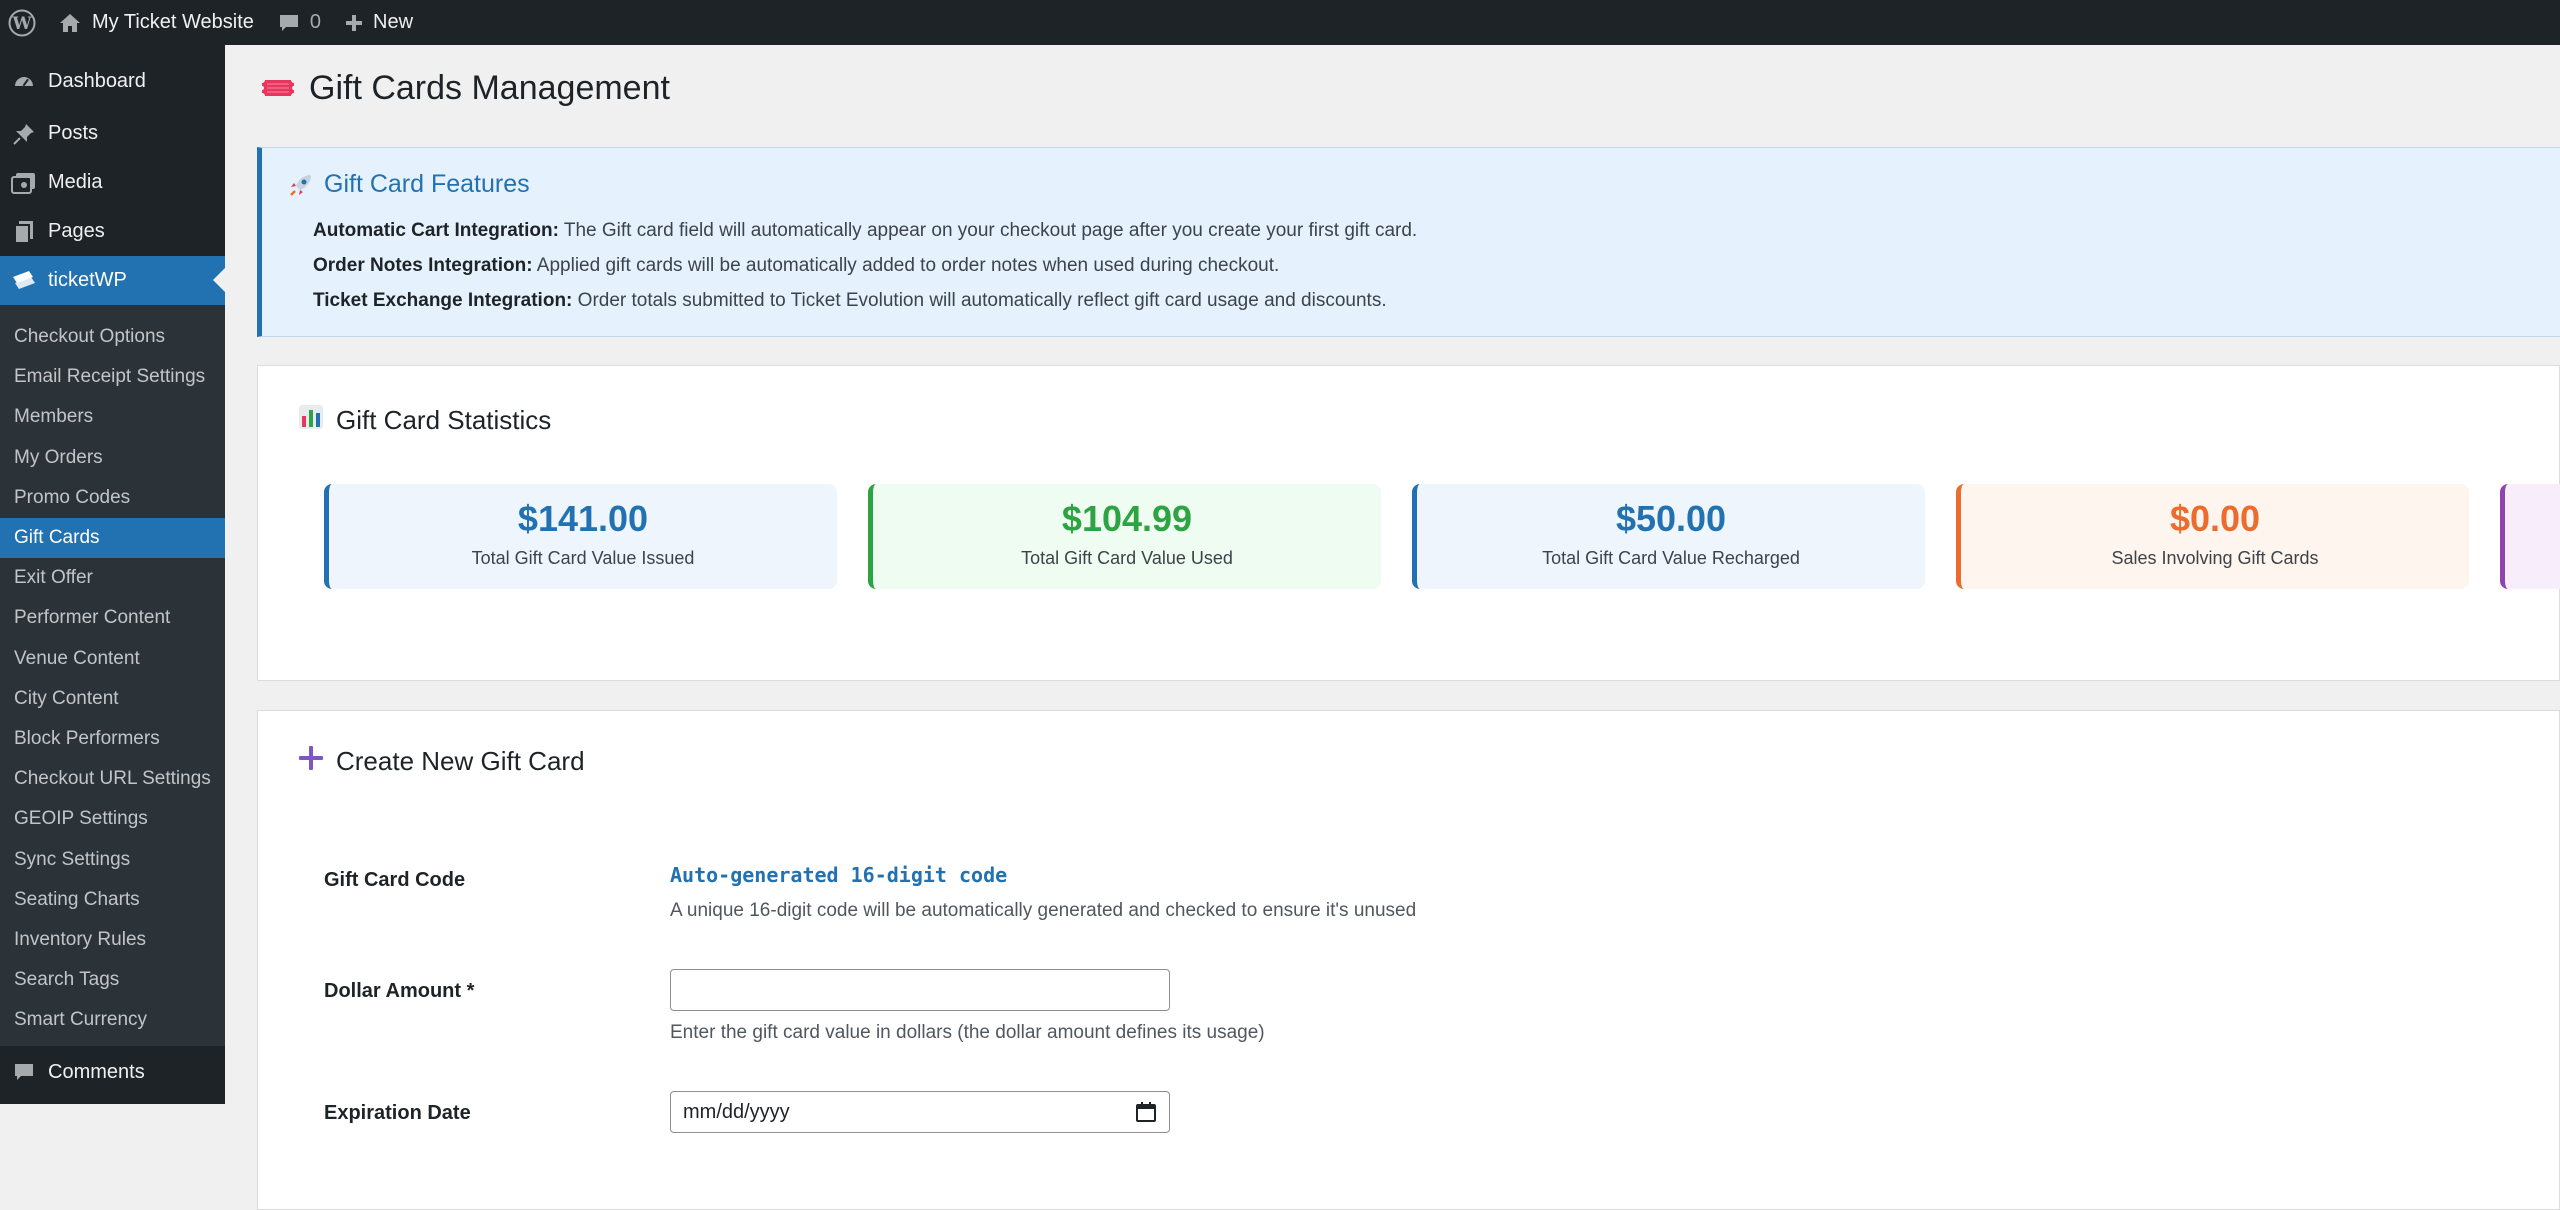 The width and height of the screenshot is (2560, 1210). I want to click on stat-label: Sales Involving Gift Cards, so click(2215, 558).